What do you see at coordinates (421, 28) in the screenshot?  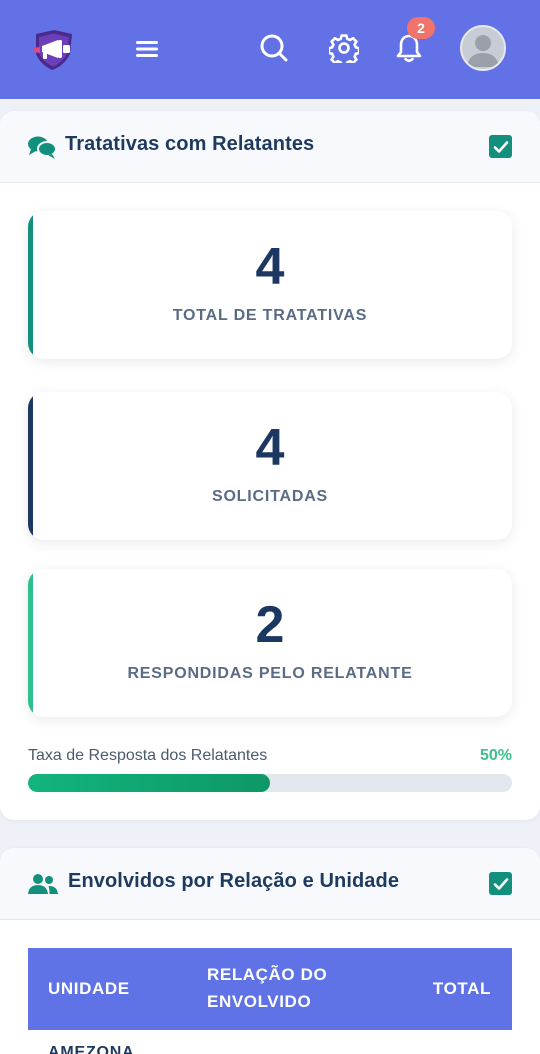 I see `notification-badge: 2` at bounding box center [421, 28].